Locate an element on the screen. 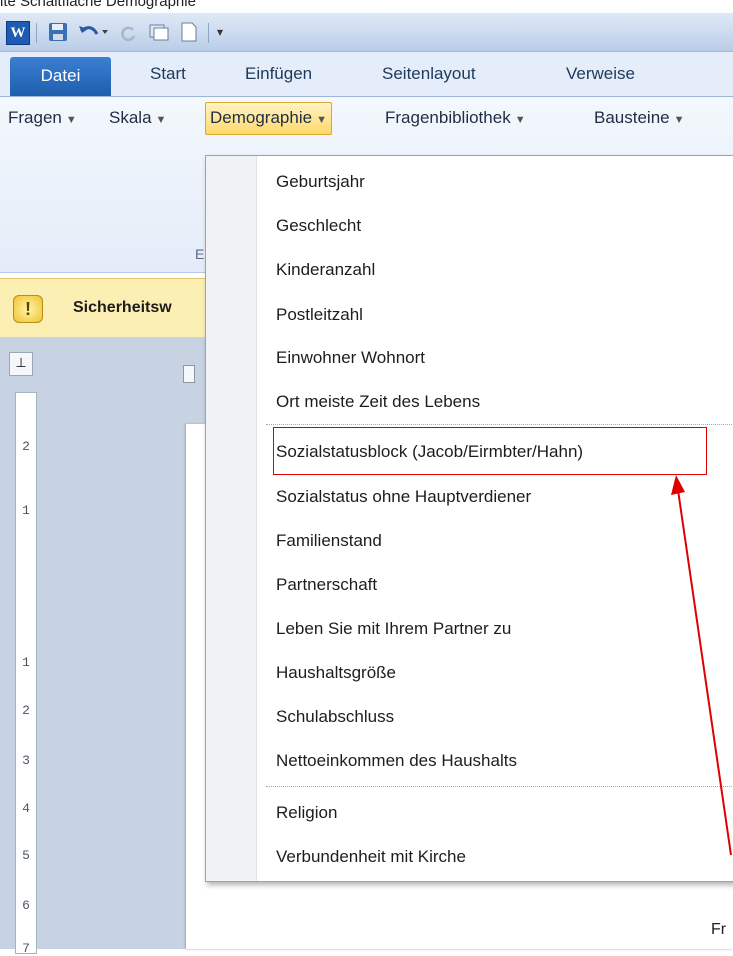 The height and width of the screenshot is (956, 733). menu-item-partnerschaft: Partnerschaft is located at coordinates (326, 585).